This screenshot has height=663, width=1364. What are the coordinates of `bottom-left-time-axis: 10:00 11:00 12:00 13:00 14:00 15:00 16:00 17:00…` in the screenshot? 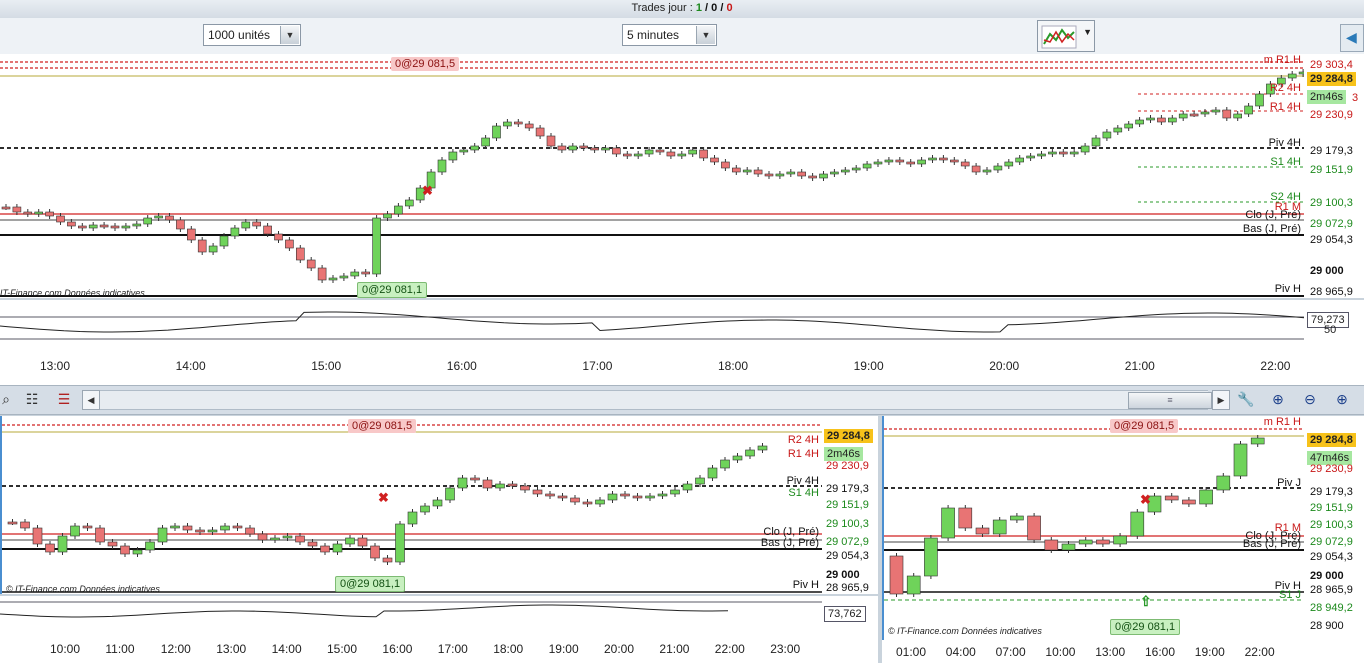 It's located at (439, 645).